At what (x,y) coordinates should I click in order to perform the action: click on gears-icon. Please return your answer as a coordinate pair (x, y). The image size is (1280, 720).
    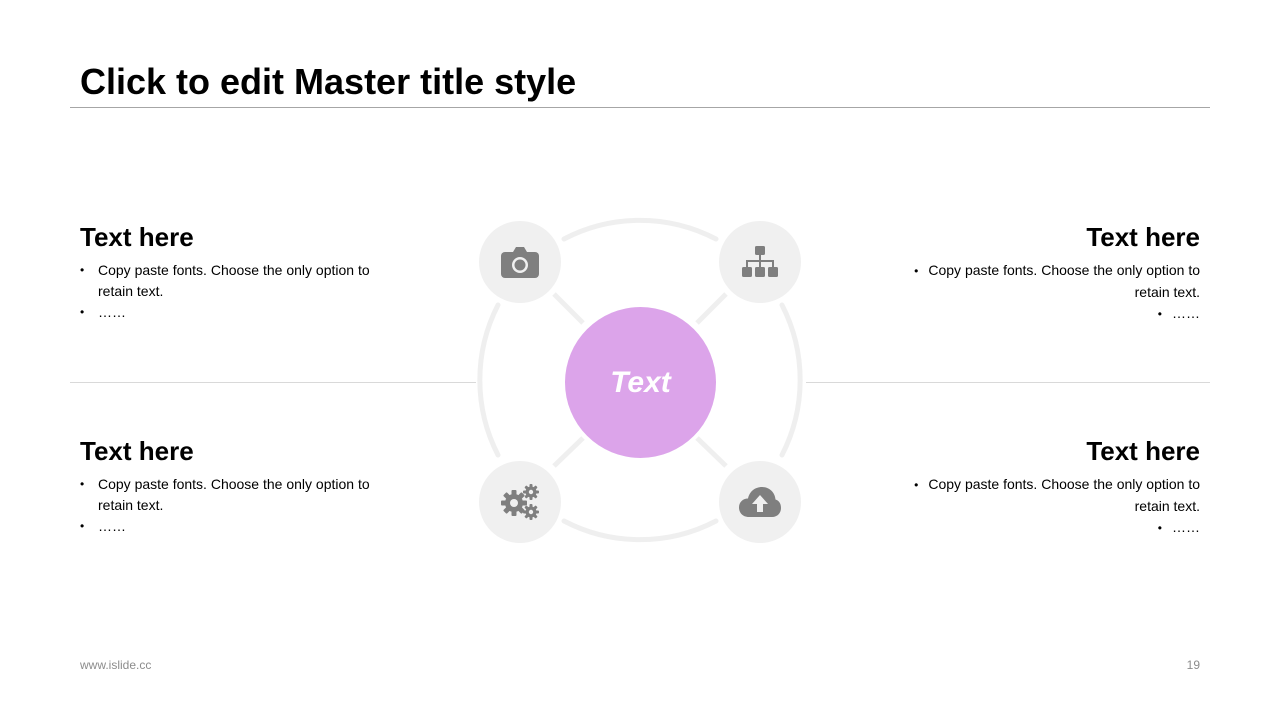
    Looking at the image, I should click on (520, 502).